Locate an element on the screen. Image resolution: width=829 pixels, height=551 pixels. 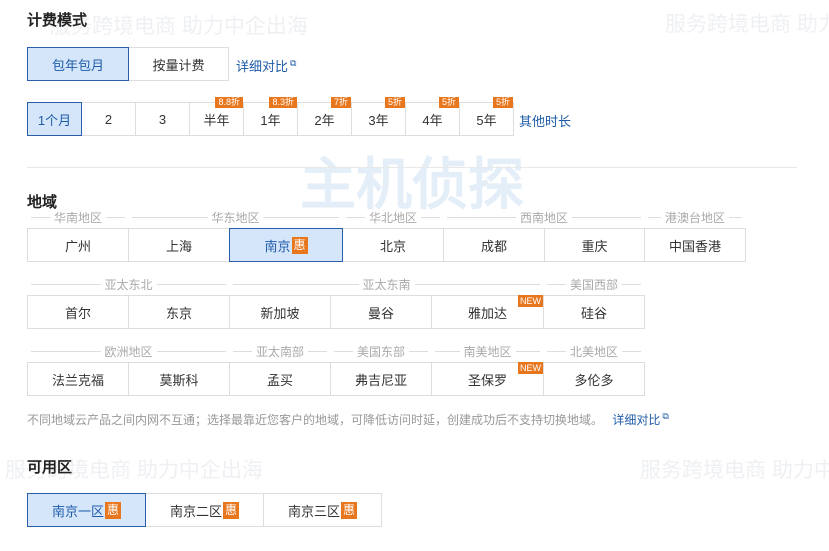
region-label: 硅谷 is located at coordinates (593, 313).